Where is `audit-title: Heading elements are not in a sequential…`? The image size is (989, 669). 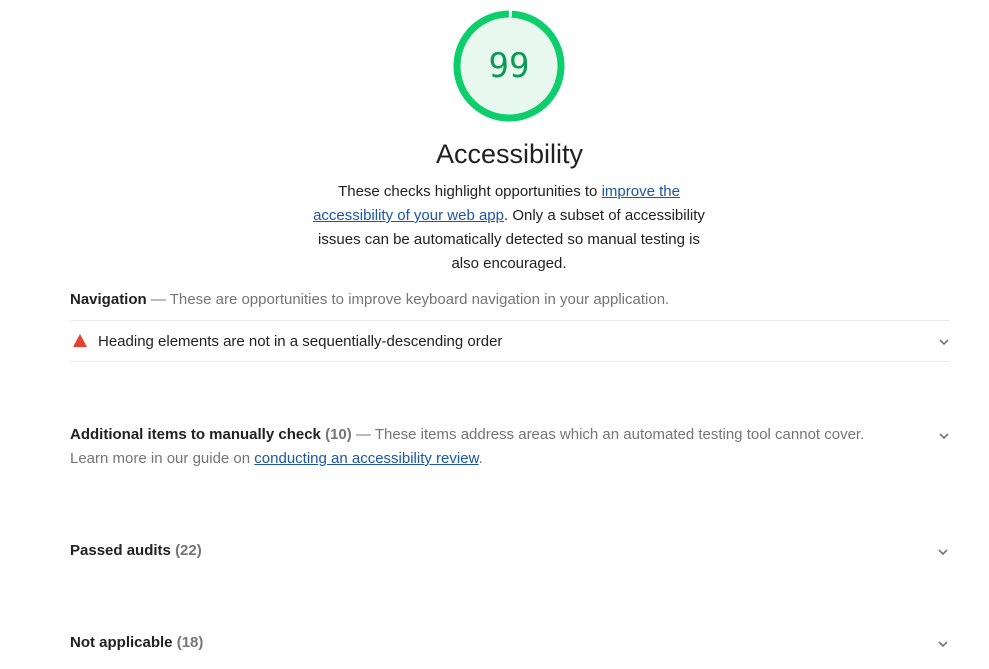
audit-title: Heading elements are not in a sequential… is located at coordinates (300, 341).